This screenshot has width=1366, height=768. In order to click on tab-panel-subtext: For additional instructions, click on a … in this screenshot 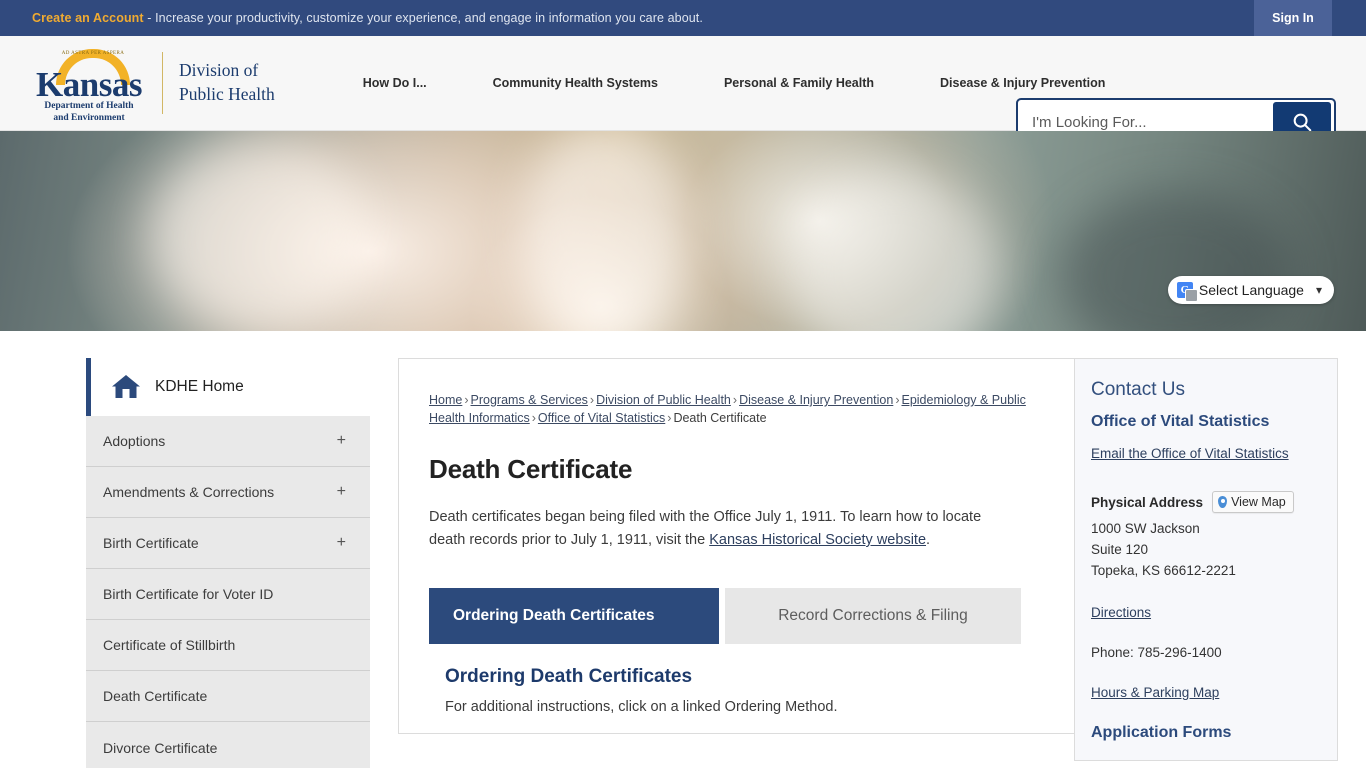, I will do `click(641, 707)`.